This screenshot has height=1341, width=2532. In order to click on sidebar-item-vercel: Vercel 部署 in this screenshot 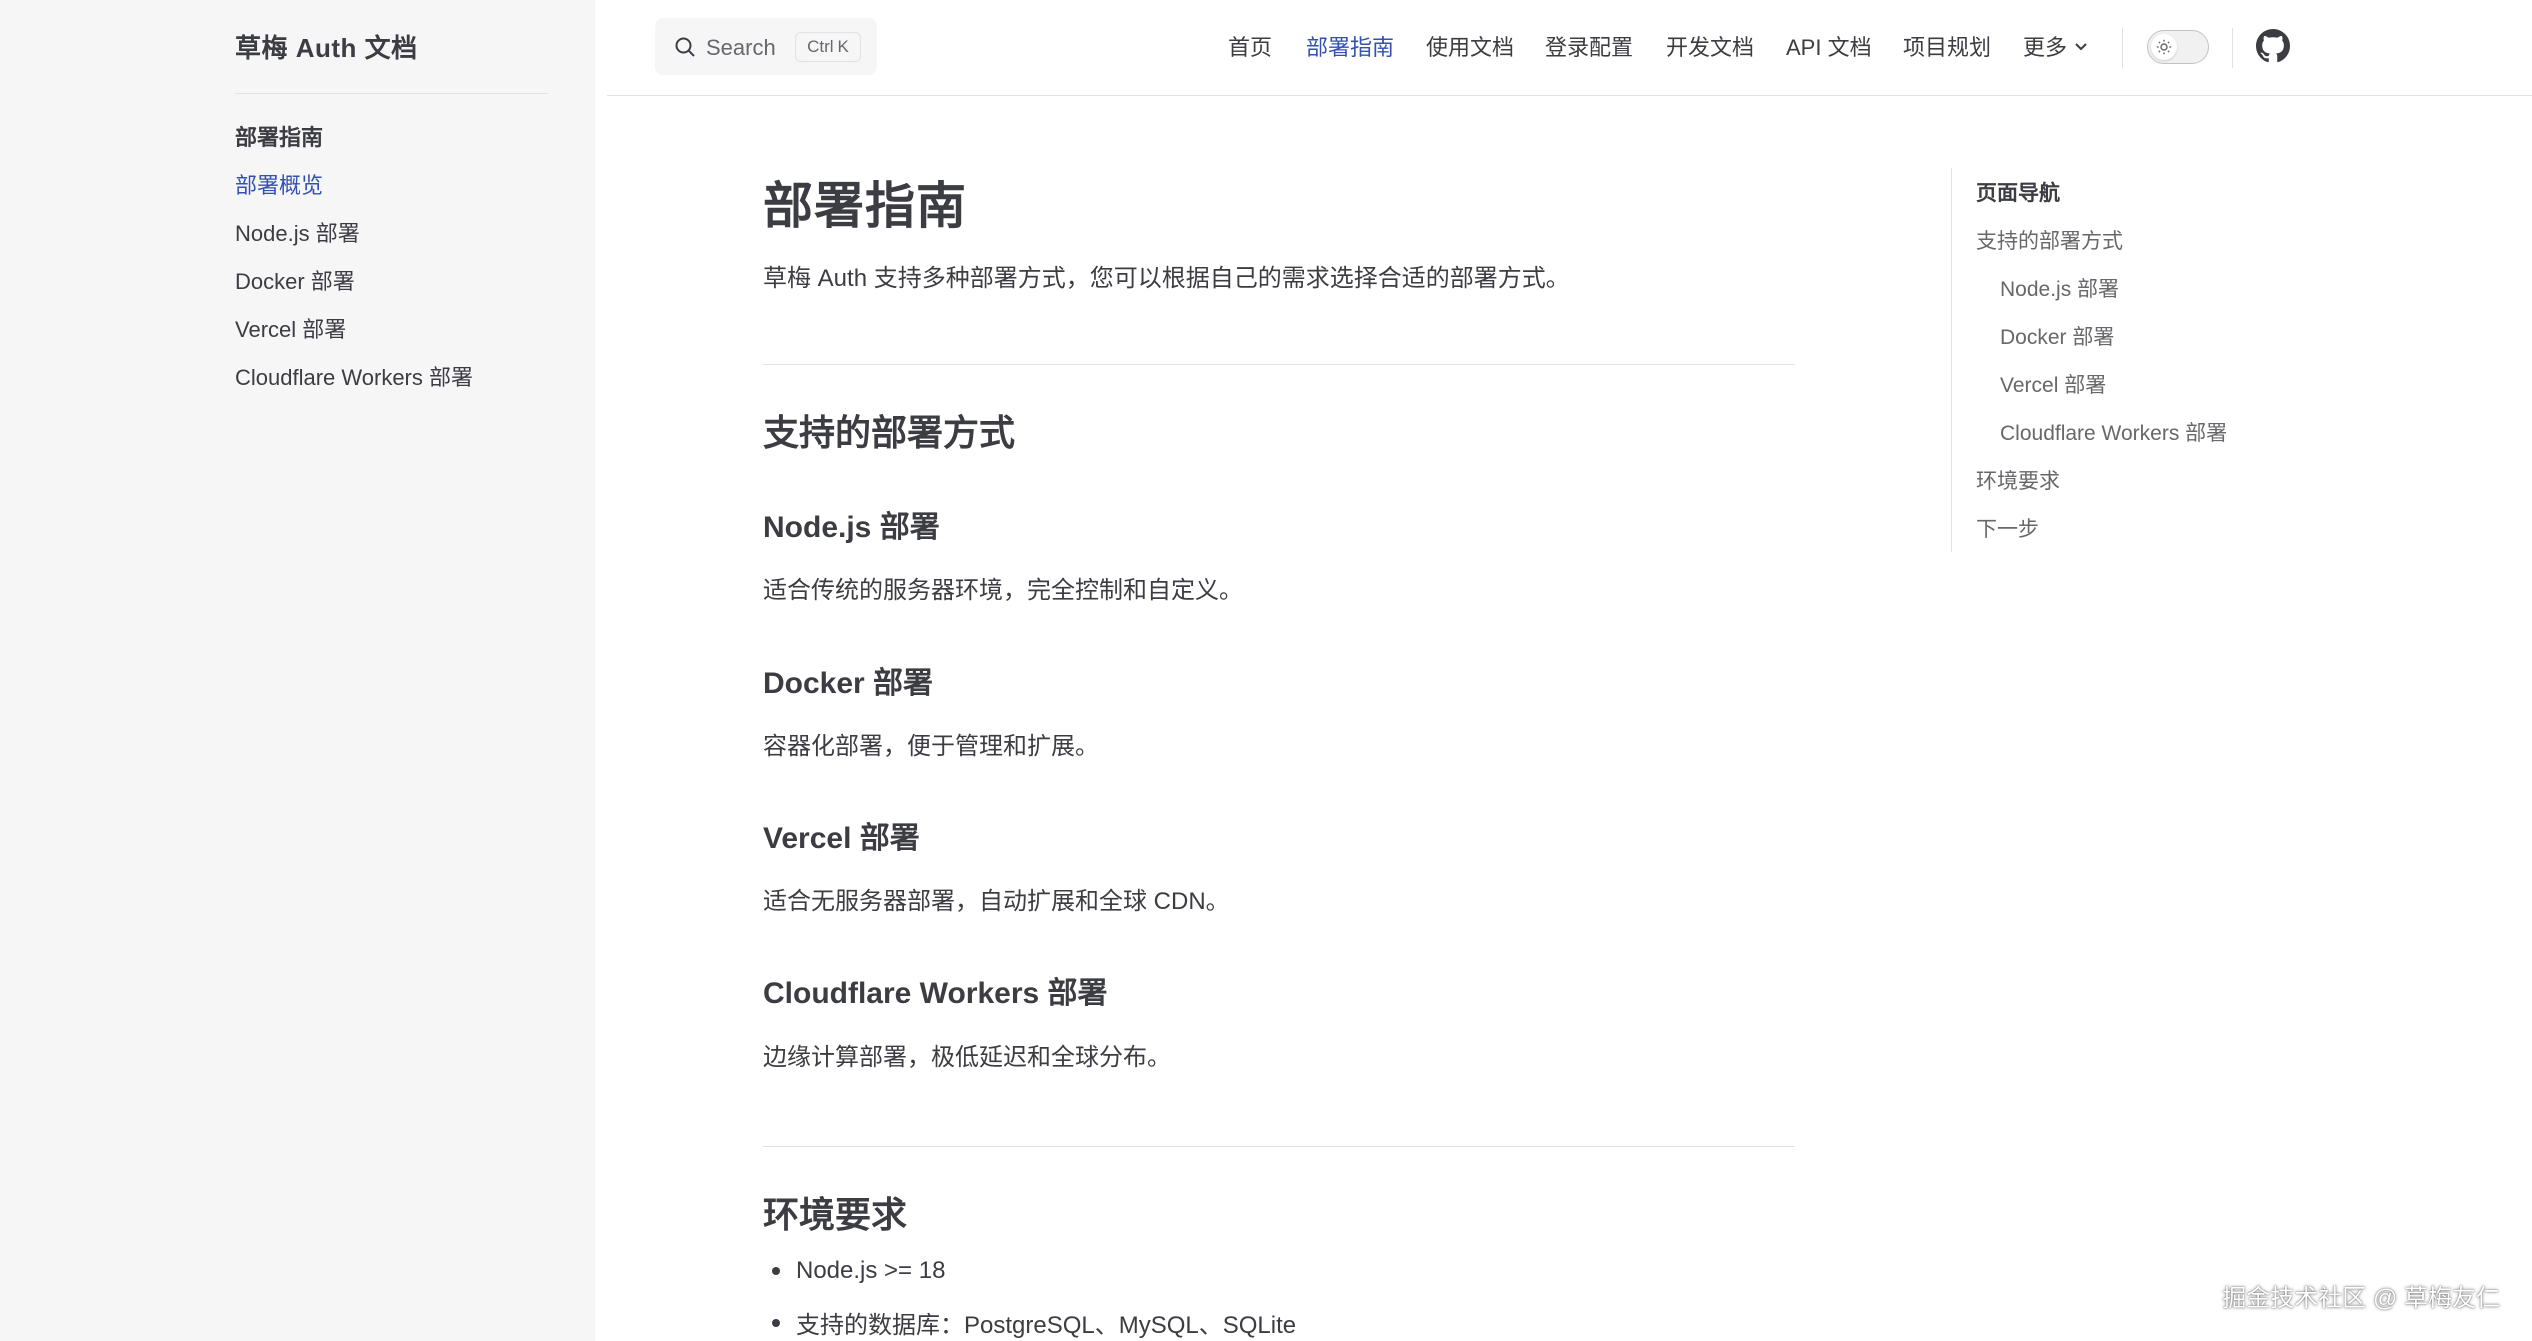, I will do `click(290, 328)`.